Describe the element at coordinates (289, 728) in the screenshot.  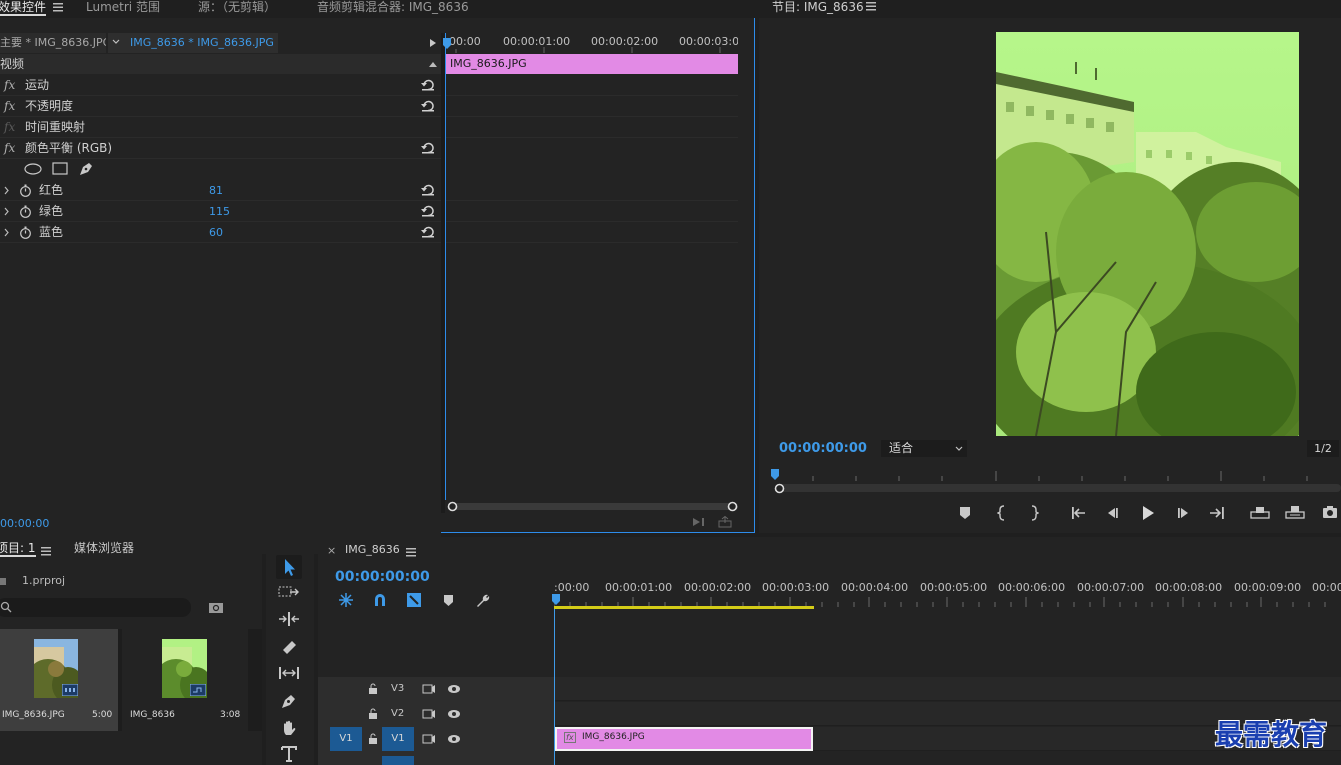
I see `hand-tool-icon` at that location.